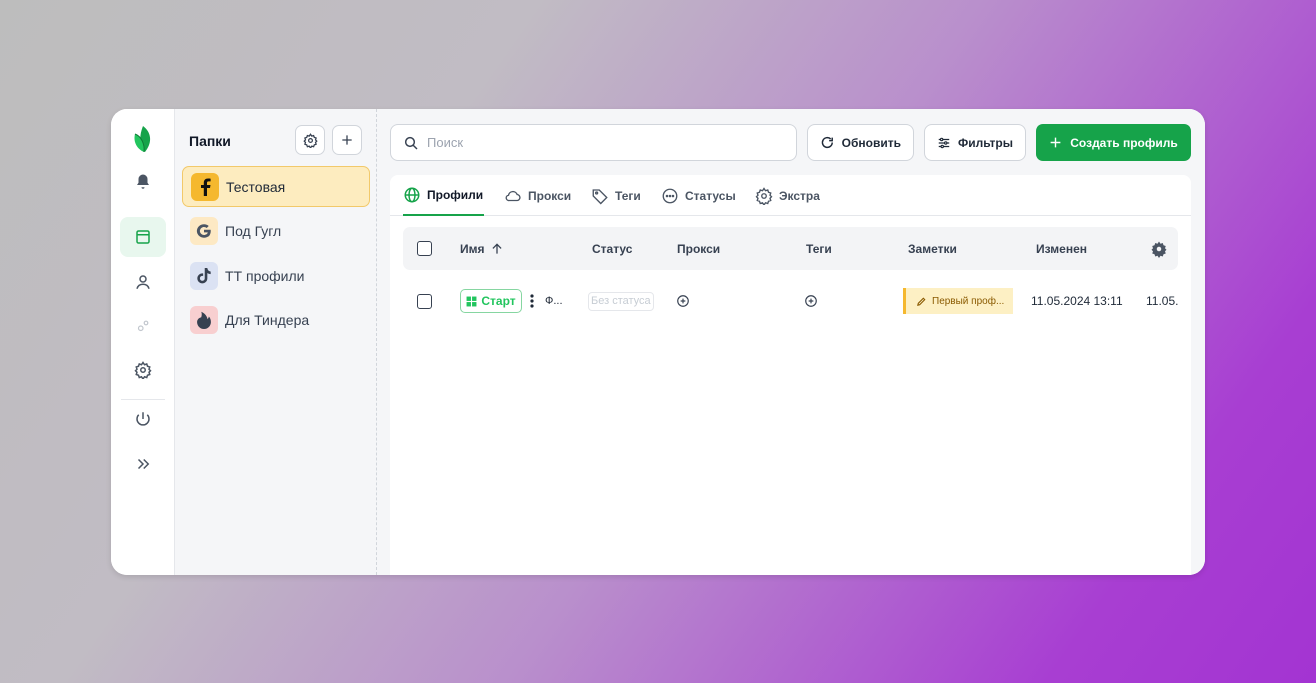 This screenshot has width=1316, height=683. What do you see at coordinates (1124, 142) in the screenshot?
I see `create-profile-label: Создать профиль` at bounding box center [1124, 142].